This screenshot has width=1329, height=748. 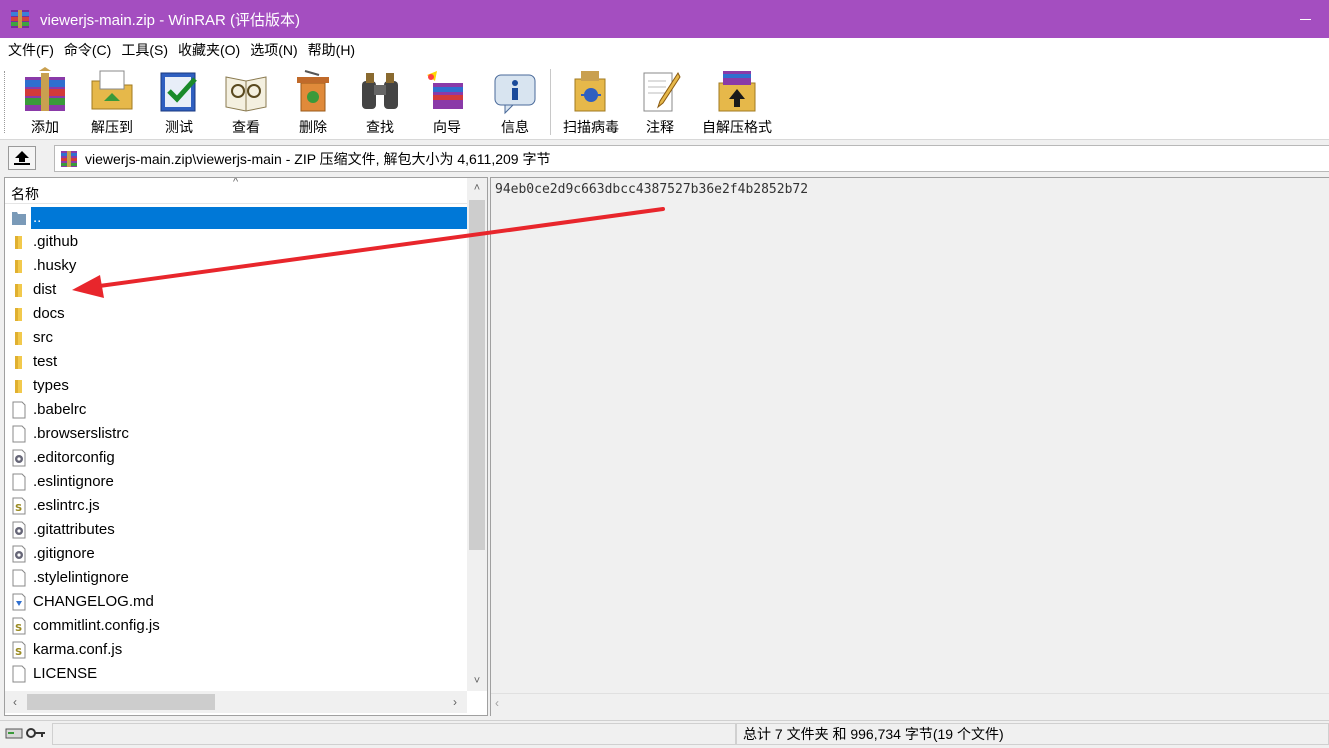 I want to click on view-icon, so click(x=246, y=94).